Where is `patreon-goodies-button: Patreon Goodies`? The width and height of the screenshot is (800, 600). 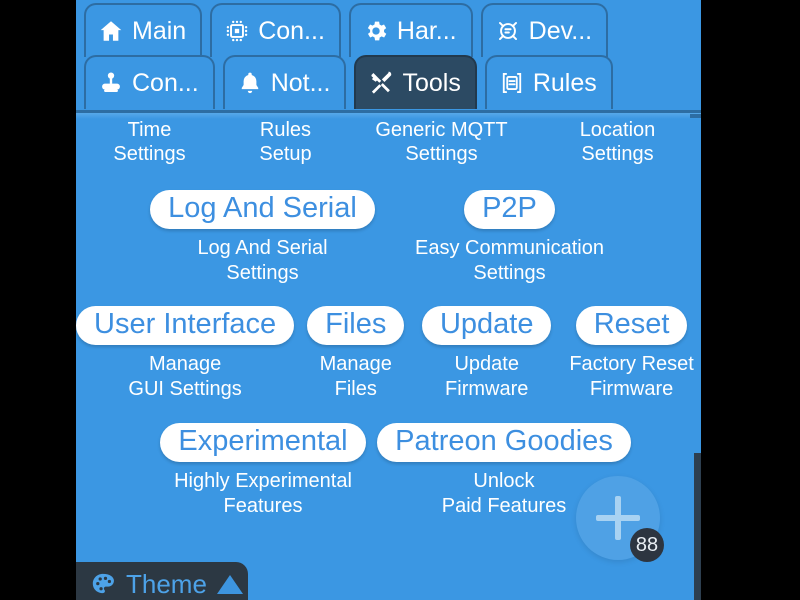 patreon-goodies-button: Patreon Goodies is located at coordinates (504, 443).